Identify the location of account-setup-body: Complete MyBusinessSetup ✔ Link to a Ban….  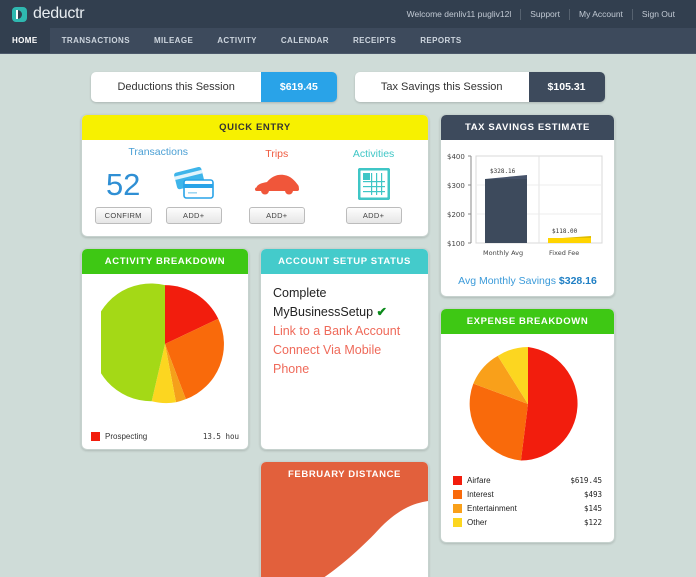
(344, 333).